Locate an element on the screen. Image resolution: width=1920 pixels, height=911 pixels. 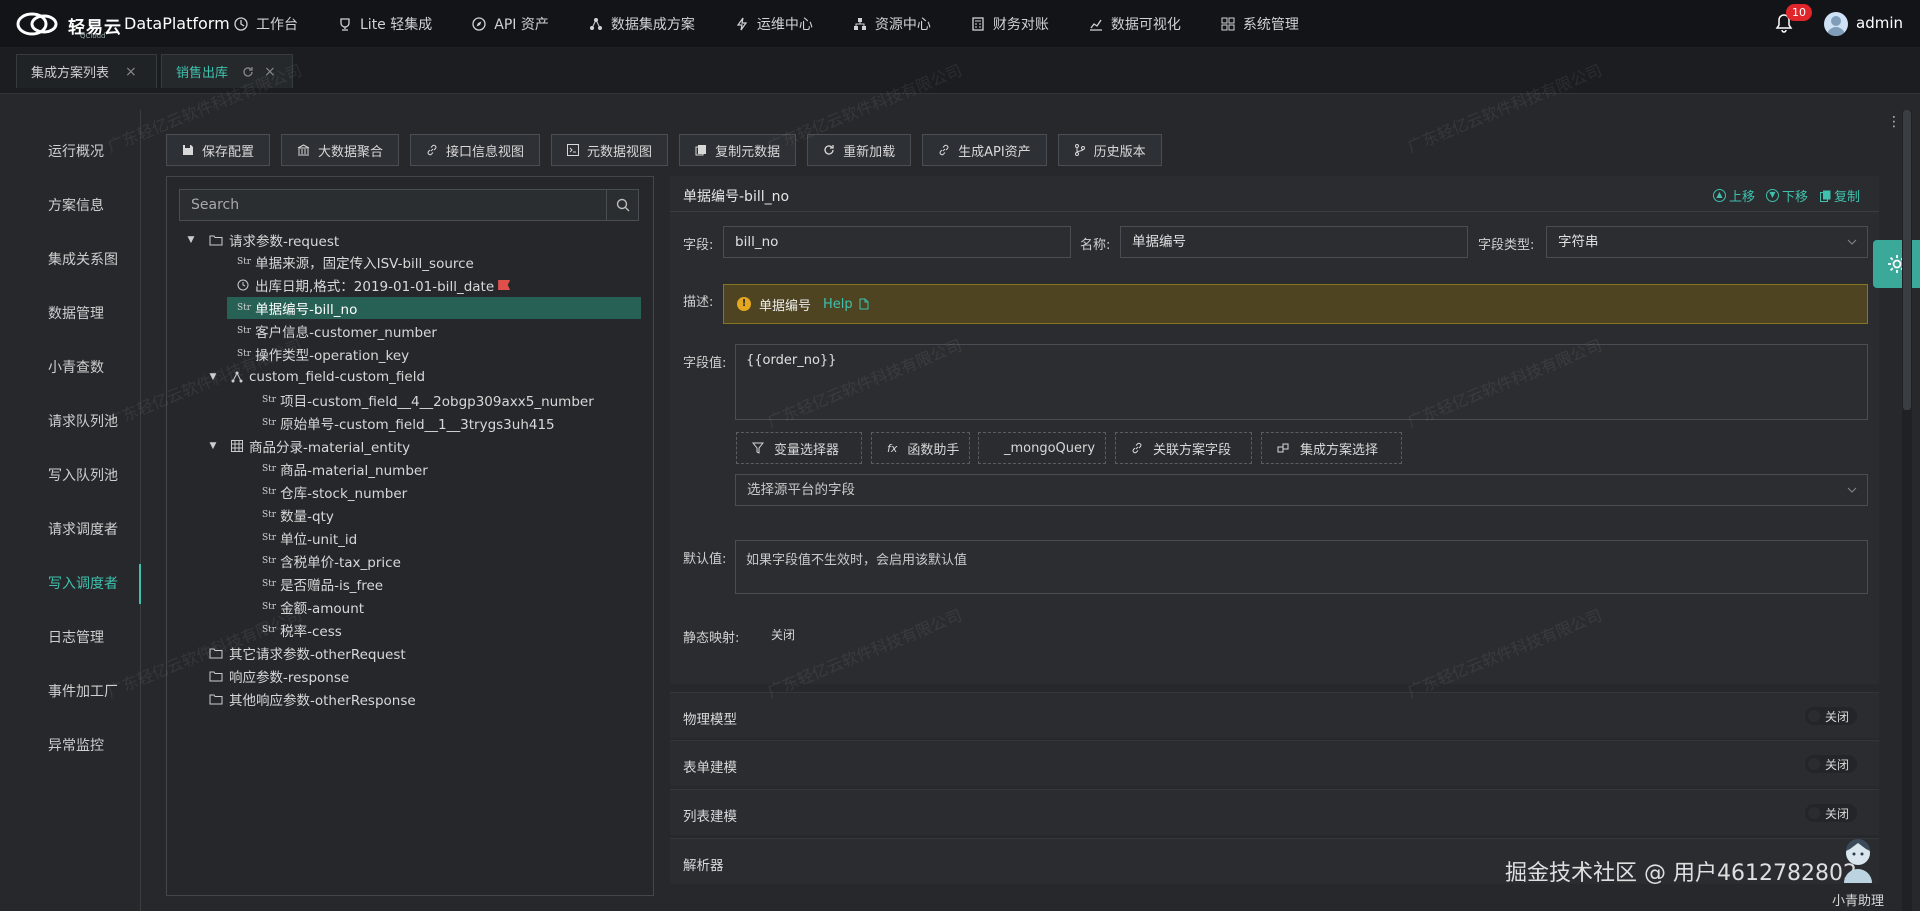
integration-plan-select-button: 集成方案选择 is located at coordinates (1331, 448).